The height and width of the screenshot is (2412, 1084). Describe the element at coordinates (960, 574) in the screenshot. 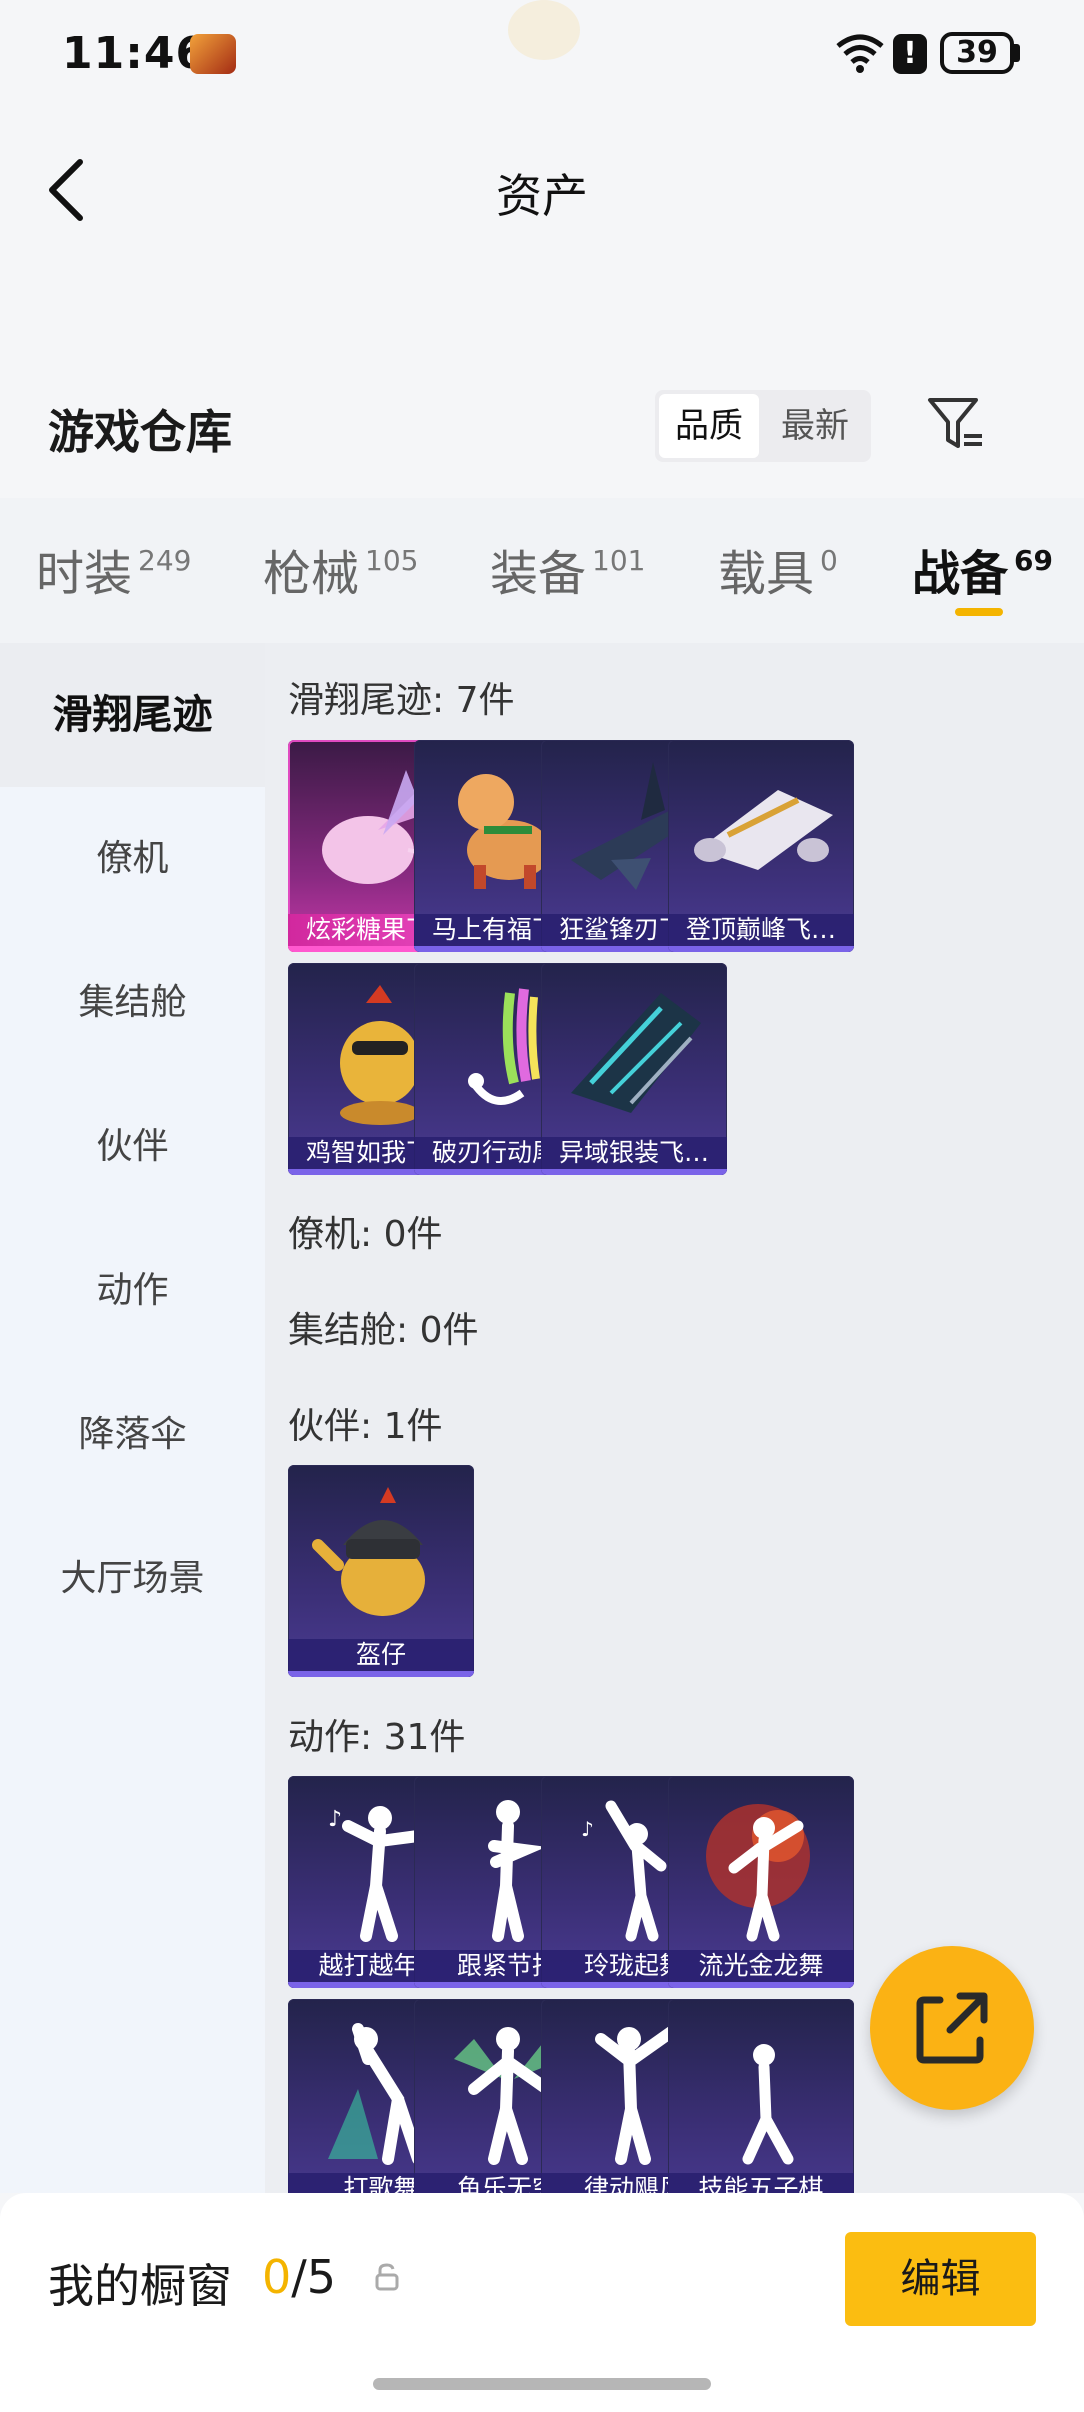

I see `tab-label: 战备` at that location.